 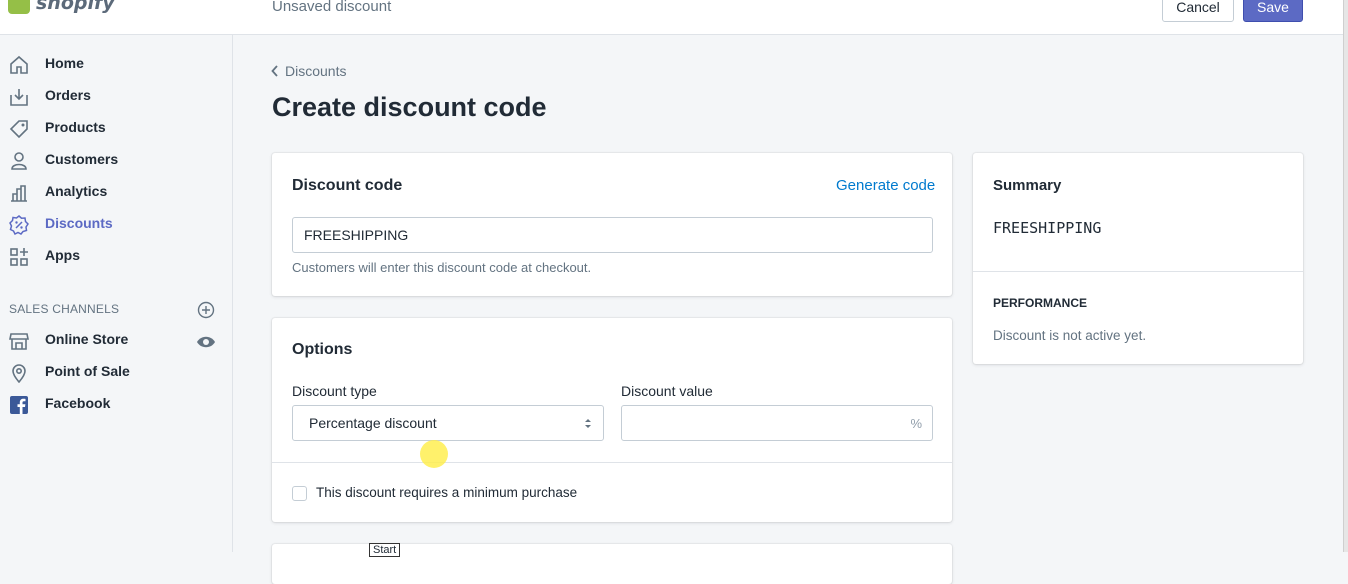 What do you see at coordinates (19, 405) in the screenshot?
I see `facebook-icon` at bounding box center [19, 405].